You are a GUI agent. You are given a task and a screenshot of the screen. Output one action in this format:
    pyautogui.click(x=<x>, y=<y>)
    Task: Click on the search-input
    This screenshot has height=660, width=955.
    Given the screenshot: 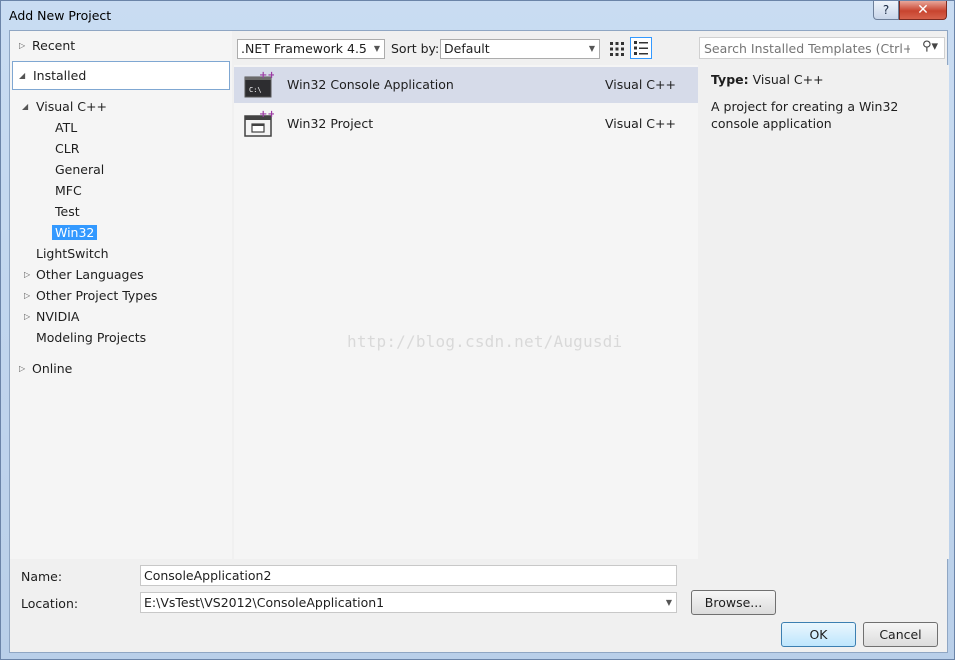 What is the action you would take?
    pyautogui.click(x=805, y=48)
    